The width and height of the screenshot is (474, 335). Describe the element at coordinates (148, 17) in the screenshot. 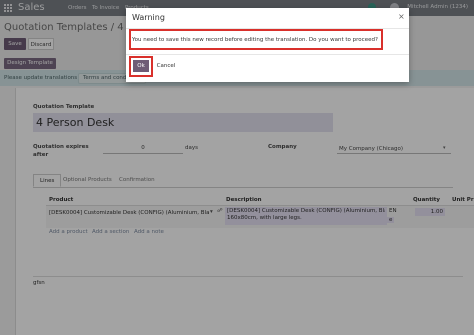

I see `dialog-title: Warning` at that location.